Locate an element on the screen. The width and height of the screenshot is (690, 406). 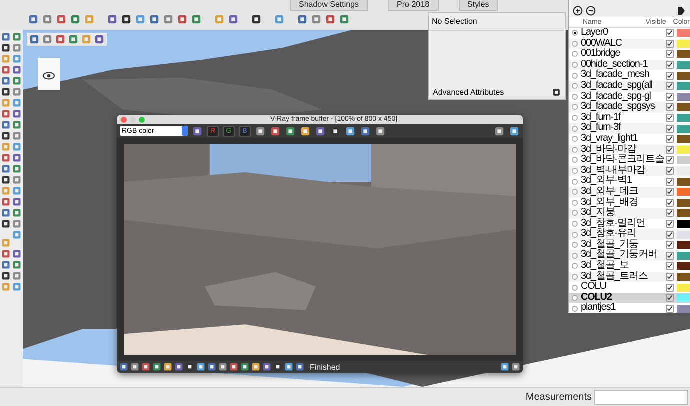
layer-row: 3d_철골_기둥 is located at coordinates (629, 245).